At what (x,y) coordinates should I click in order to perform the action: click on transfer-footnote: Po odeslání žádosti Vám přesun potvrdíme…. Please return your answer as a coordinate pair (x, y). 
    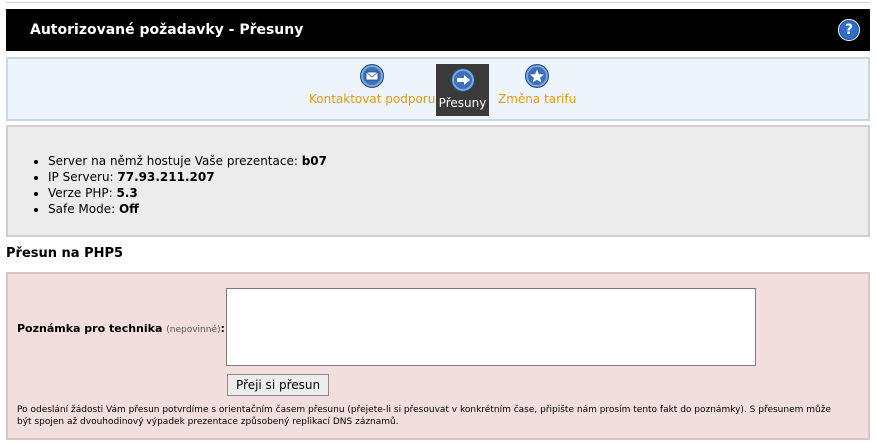
    Looking at the image, I should click on (424, 416).